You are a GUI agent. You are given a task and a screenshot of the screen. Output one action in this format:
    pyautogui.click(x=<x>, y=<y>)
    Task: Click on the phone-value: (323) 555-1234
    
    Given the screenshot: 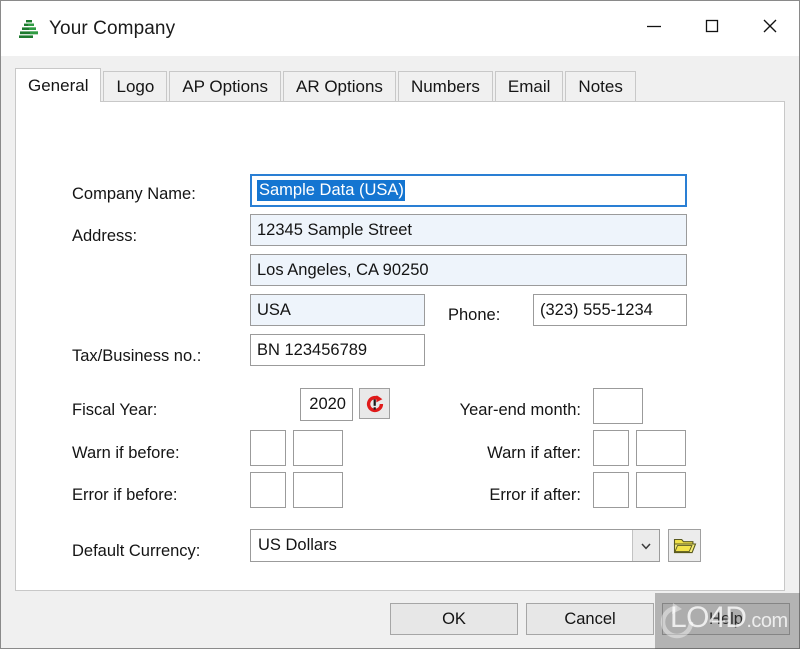 What is the action you would take?
    pyautogui.click(x=596, y=309)
    